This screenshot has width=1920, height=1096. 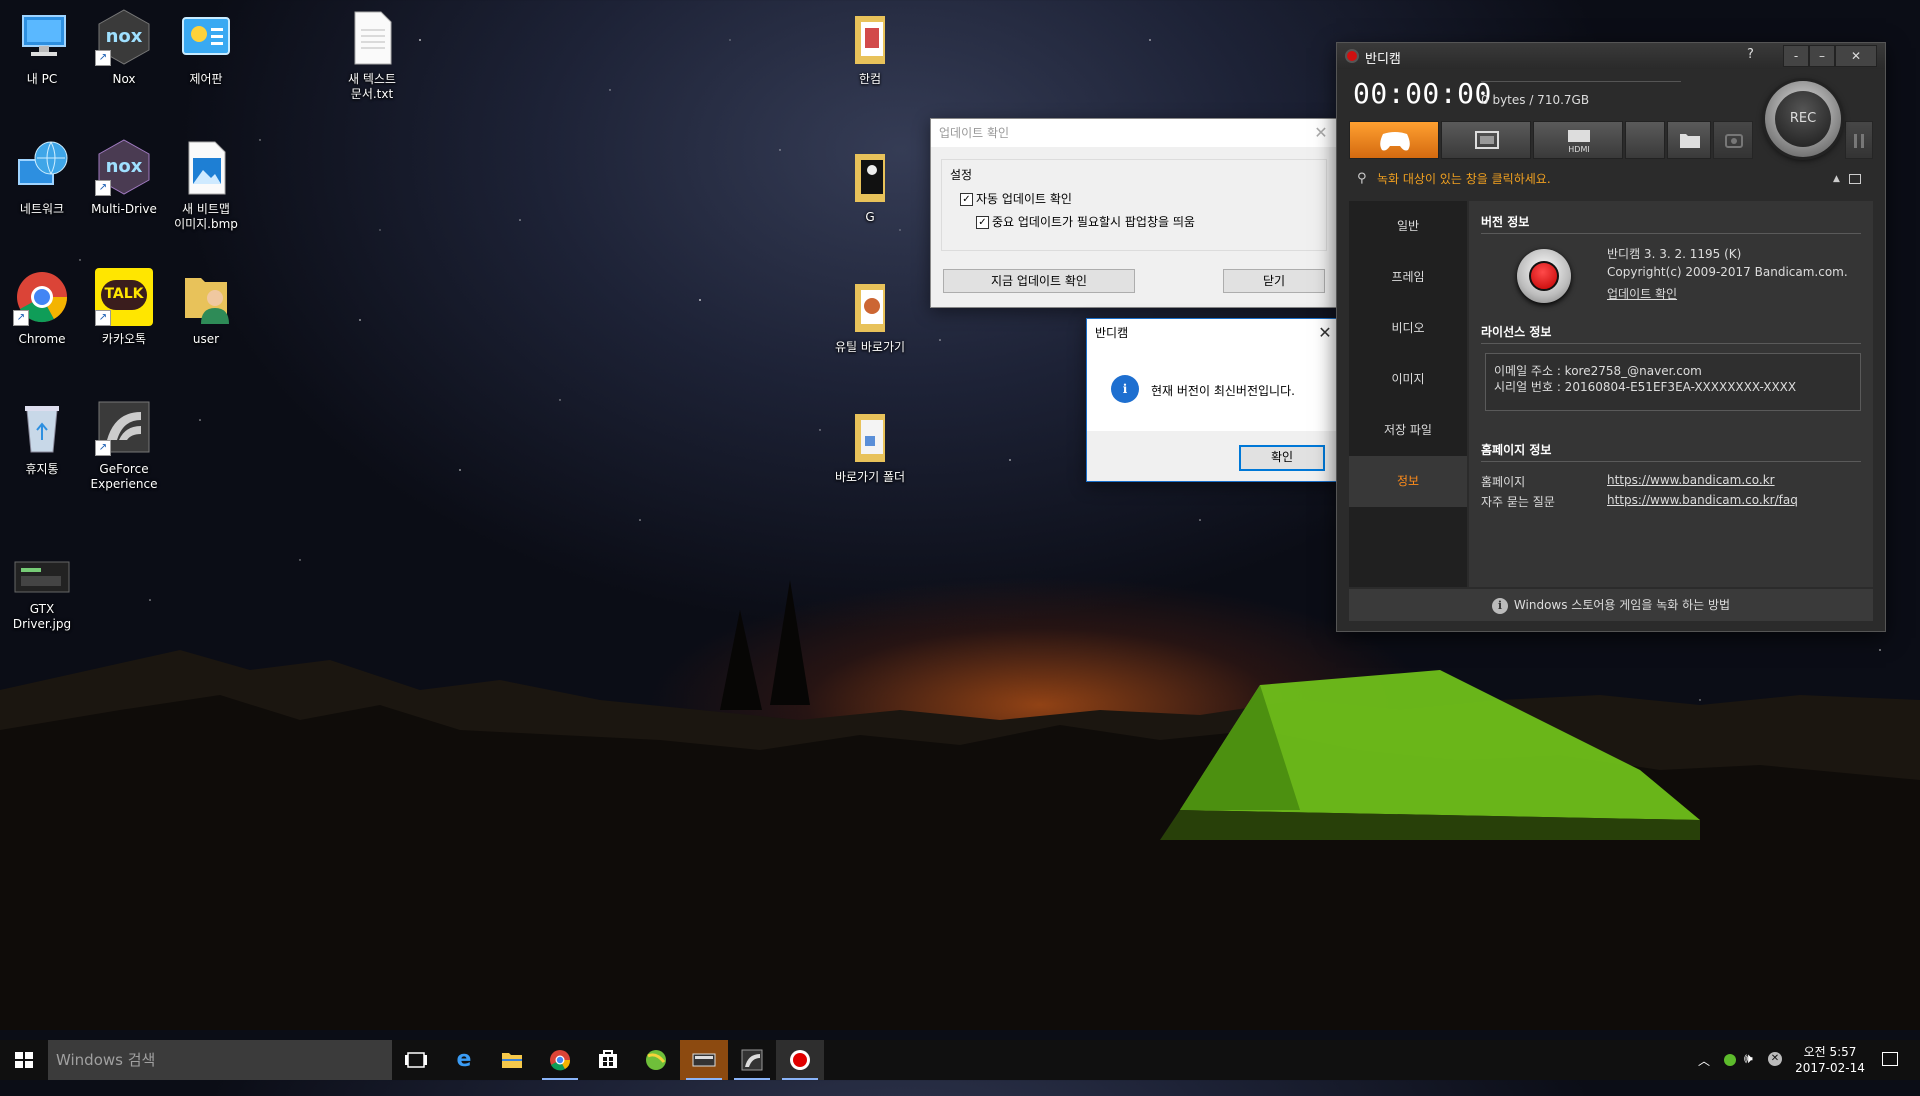 I want to click on window-mode-icon, so click(x=1855, y=179).